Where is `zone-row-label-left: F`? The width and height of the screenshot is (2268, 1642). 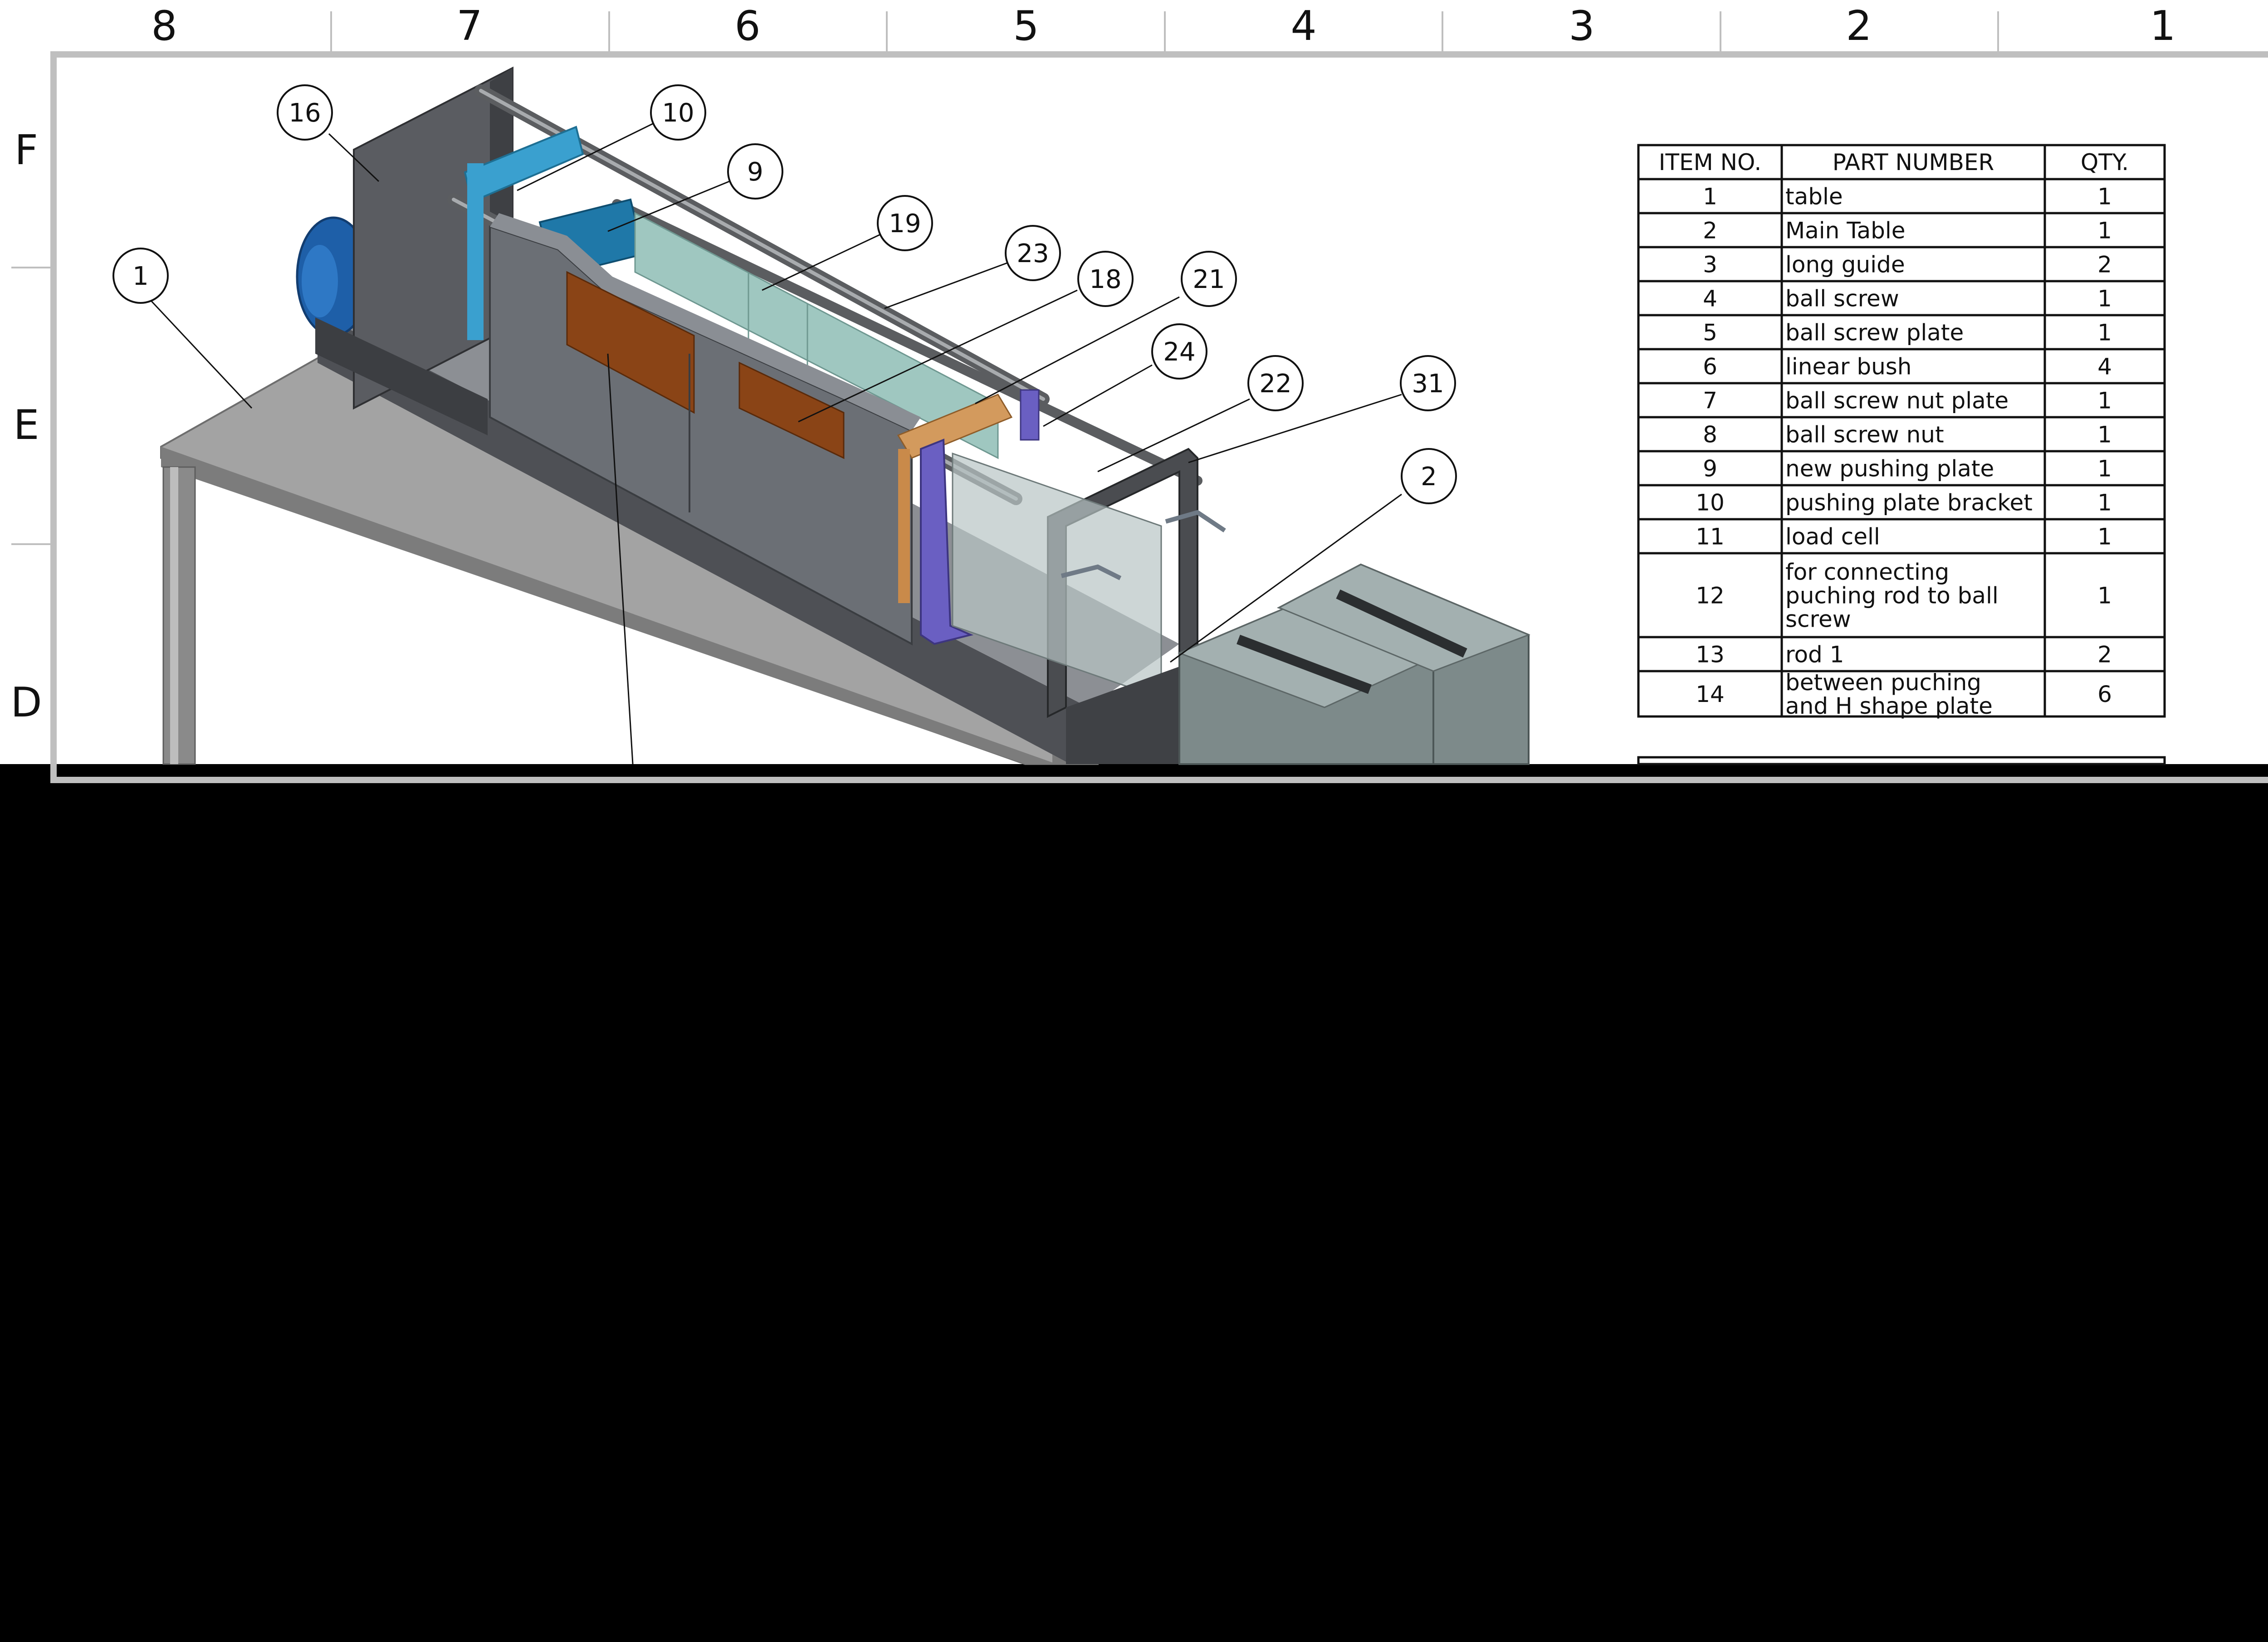
zone-row-label-left: F is located at coordinates (27, 151).